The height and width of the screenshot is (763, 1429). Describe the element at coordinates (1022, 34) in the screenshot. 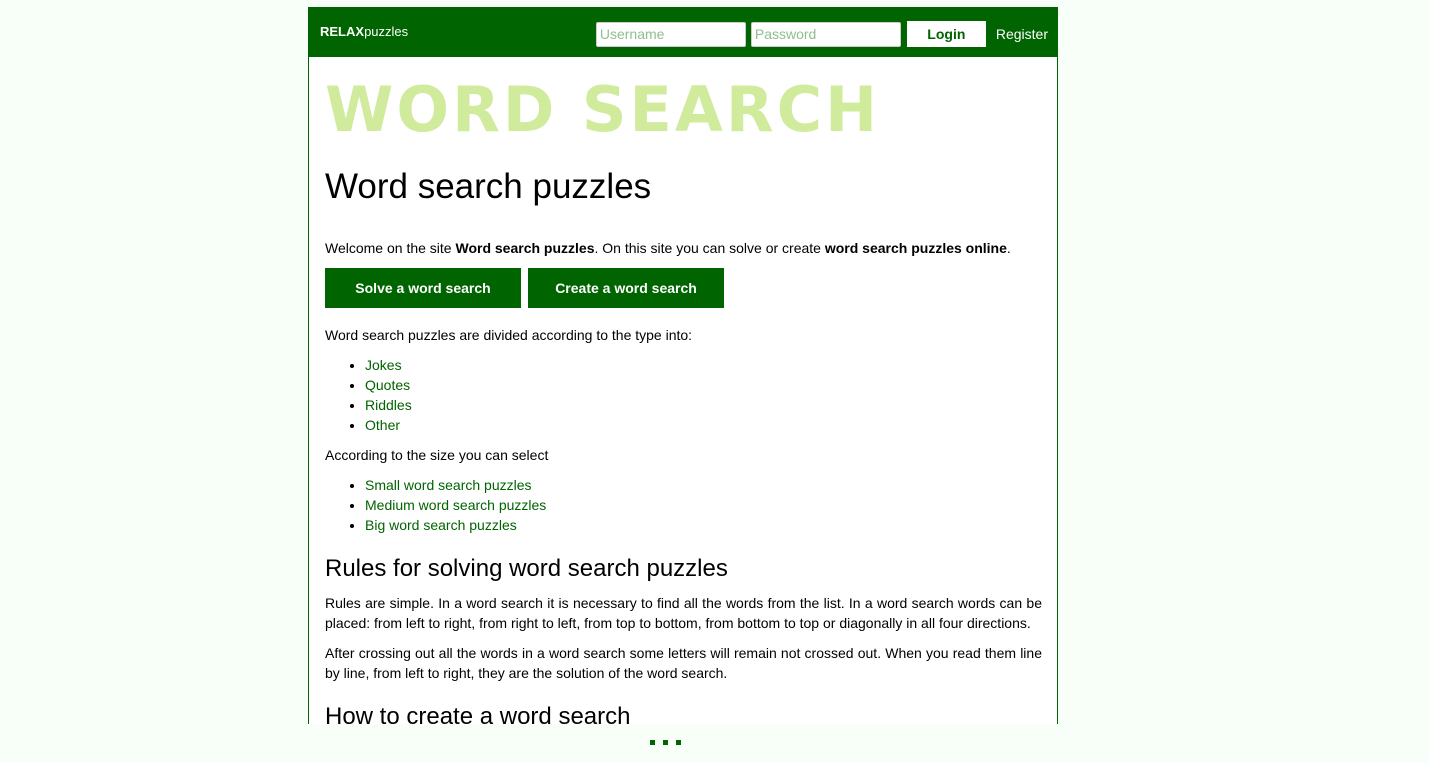

I see `register-link: Register` at that location.